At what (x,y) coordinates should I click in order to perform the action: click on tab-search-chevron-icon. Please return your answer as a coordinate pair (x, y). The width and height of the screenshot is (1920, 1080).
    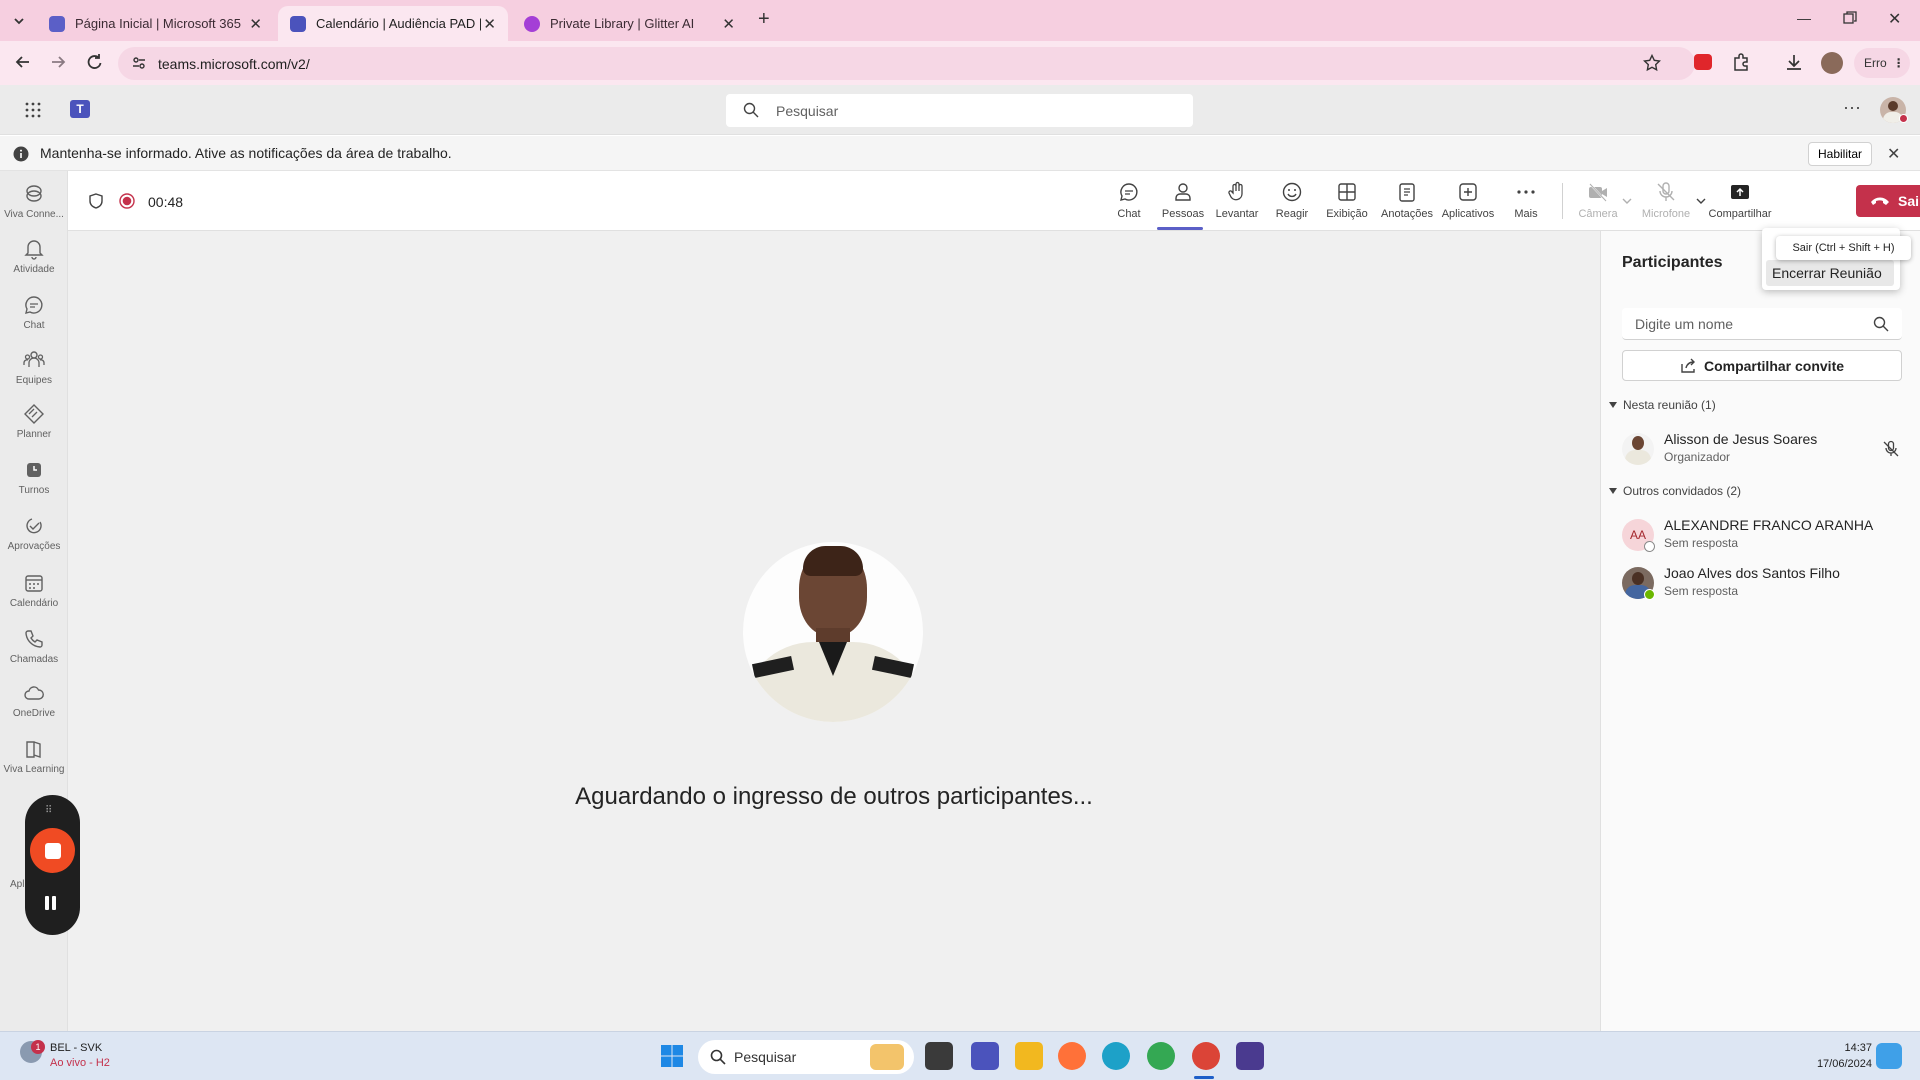
    Looking at the image, I should click on (19, 21).